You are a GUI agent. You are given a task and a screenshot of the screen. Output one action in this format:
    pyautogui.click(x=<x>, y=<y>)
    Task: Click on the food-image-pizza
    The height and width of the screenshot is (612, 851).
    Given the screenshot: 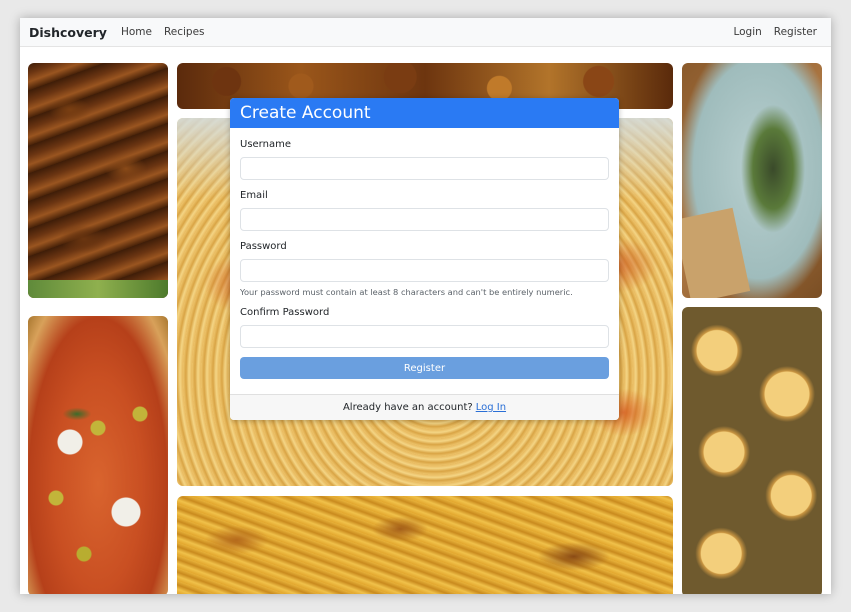 What is the action you would take?
    pyautogui.click(x=98, y=455)
    